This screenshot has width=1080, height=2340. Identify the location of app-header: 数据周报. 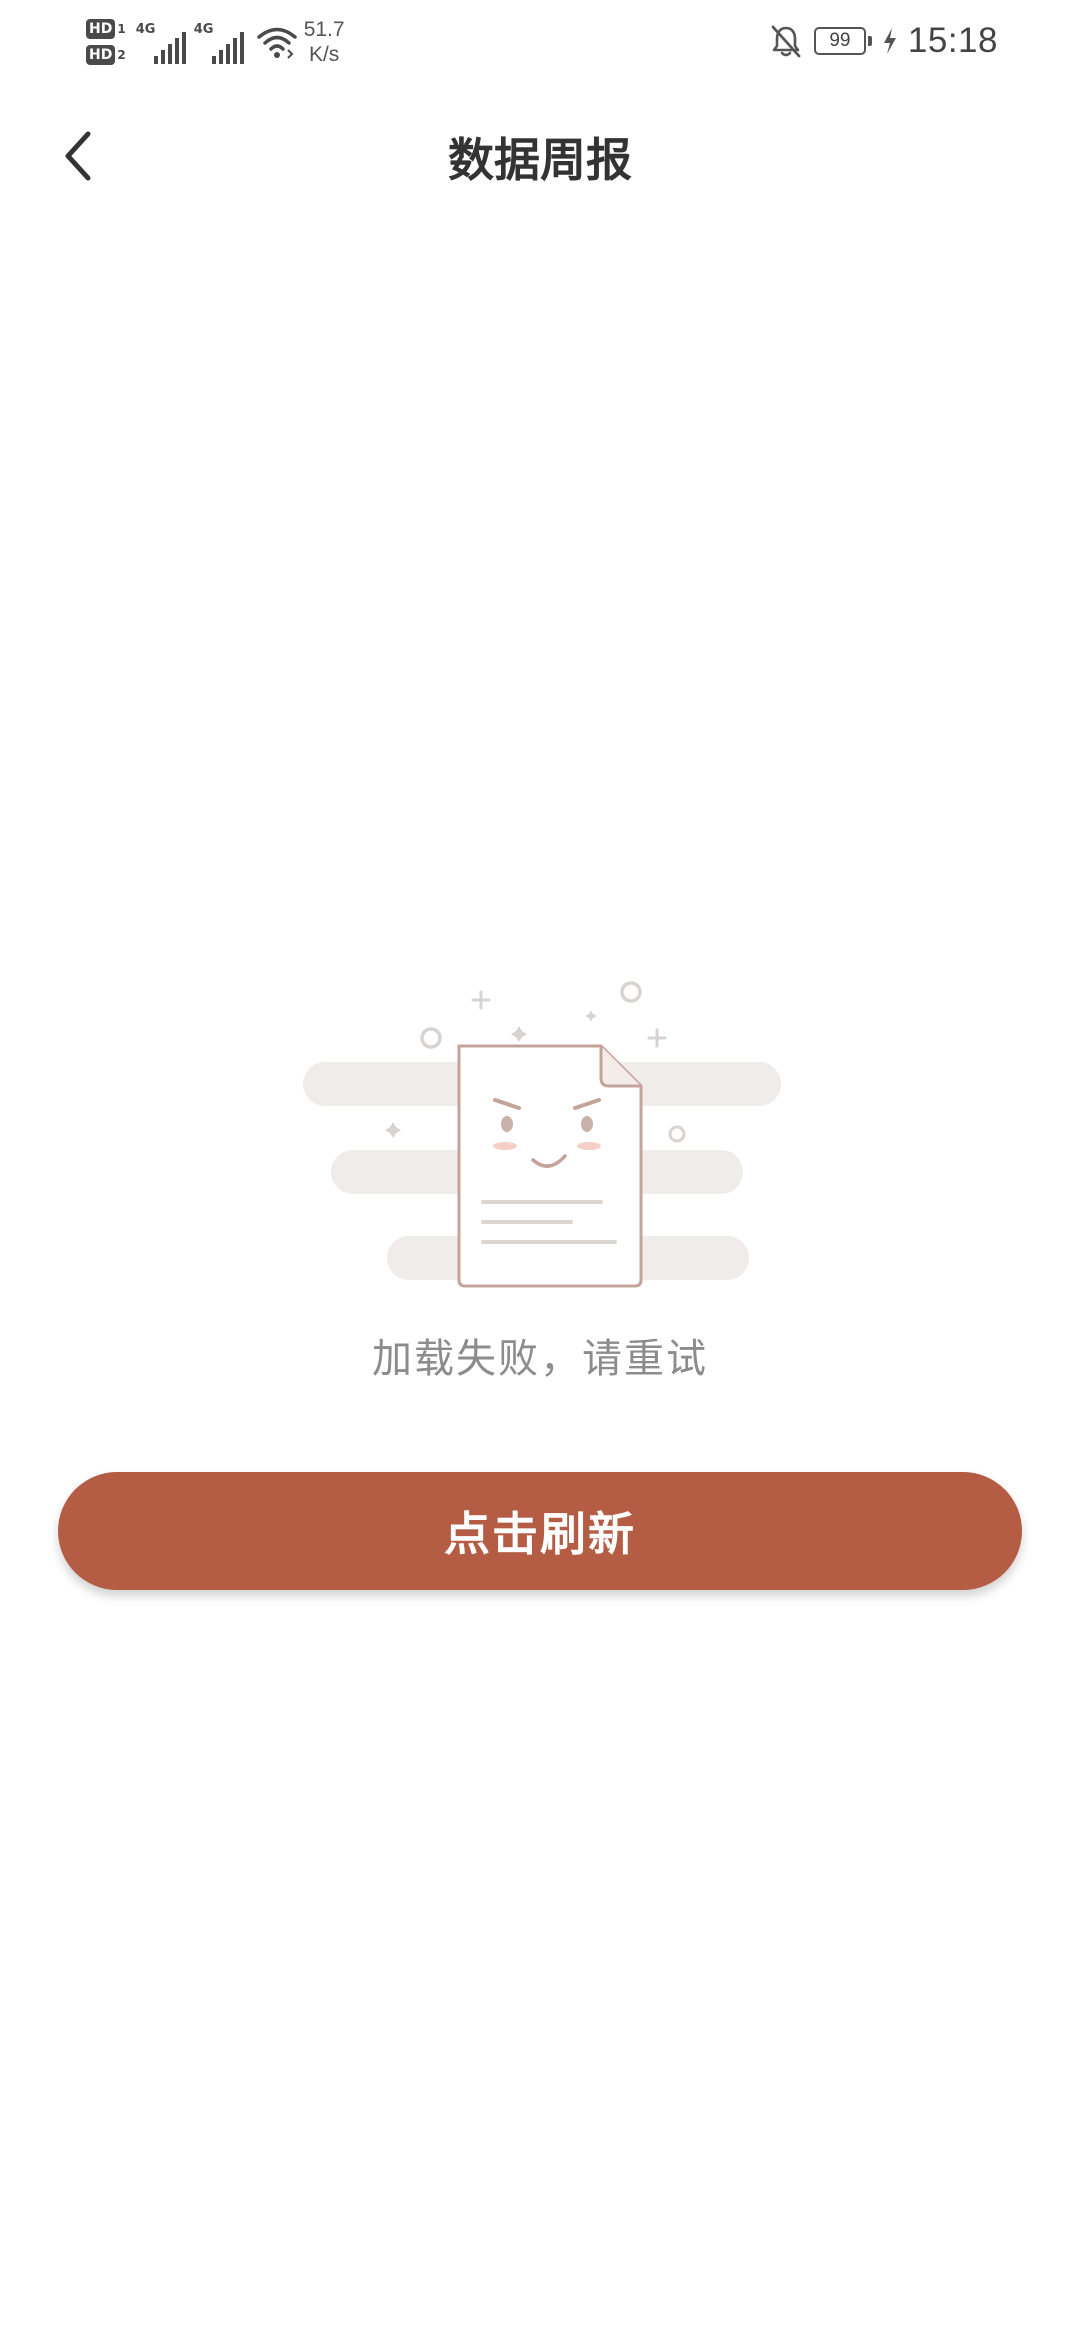
(540, 156).